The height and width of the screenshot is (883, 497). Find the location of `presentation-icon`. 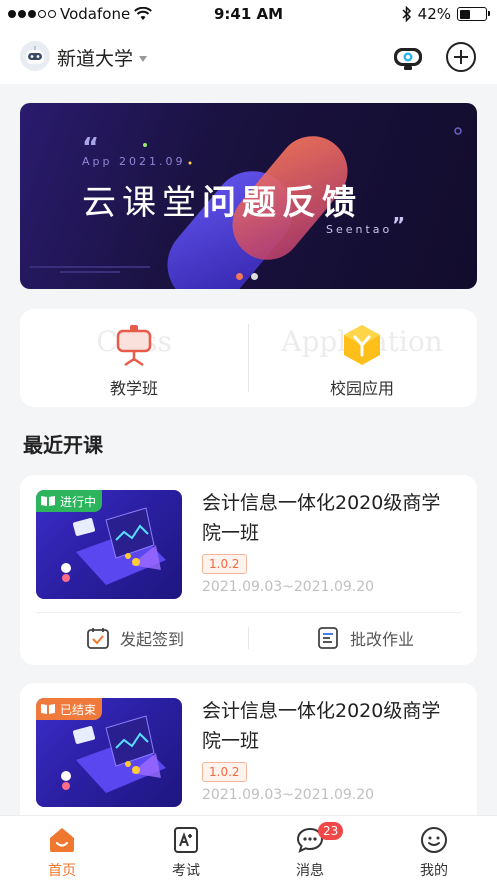

presentation-icon is located at coordinates (134, 346).